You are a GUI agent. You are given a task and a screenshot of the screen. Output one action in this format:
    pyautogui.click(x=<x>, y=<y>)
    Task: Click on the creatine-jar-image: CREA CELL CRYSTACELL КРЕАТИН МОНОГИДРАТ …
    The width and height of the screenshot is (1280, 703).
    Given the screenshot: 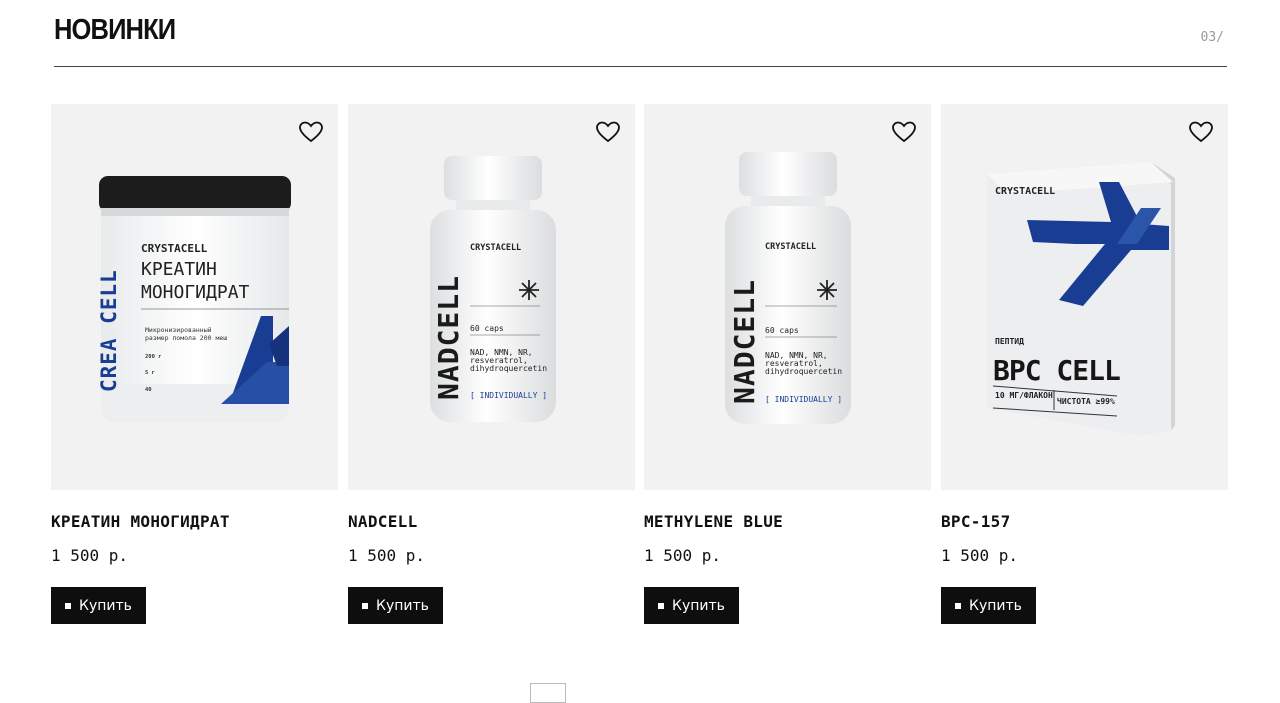 What is the action you would take?
    pyautogui.click(x=194, y=299)
    